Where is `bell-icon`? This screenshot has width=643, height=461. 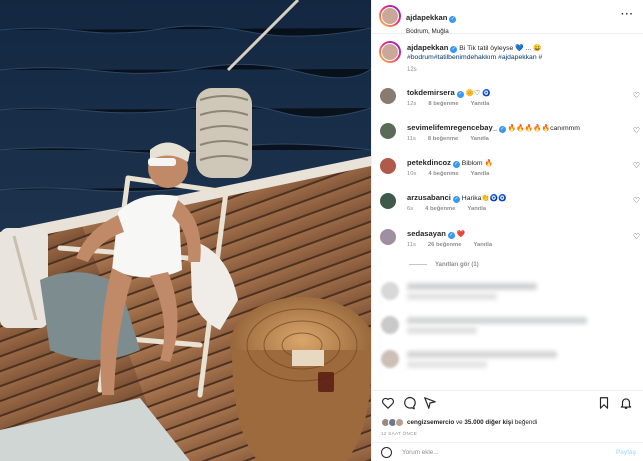 bell-icon is located at coordinates (626, 403).